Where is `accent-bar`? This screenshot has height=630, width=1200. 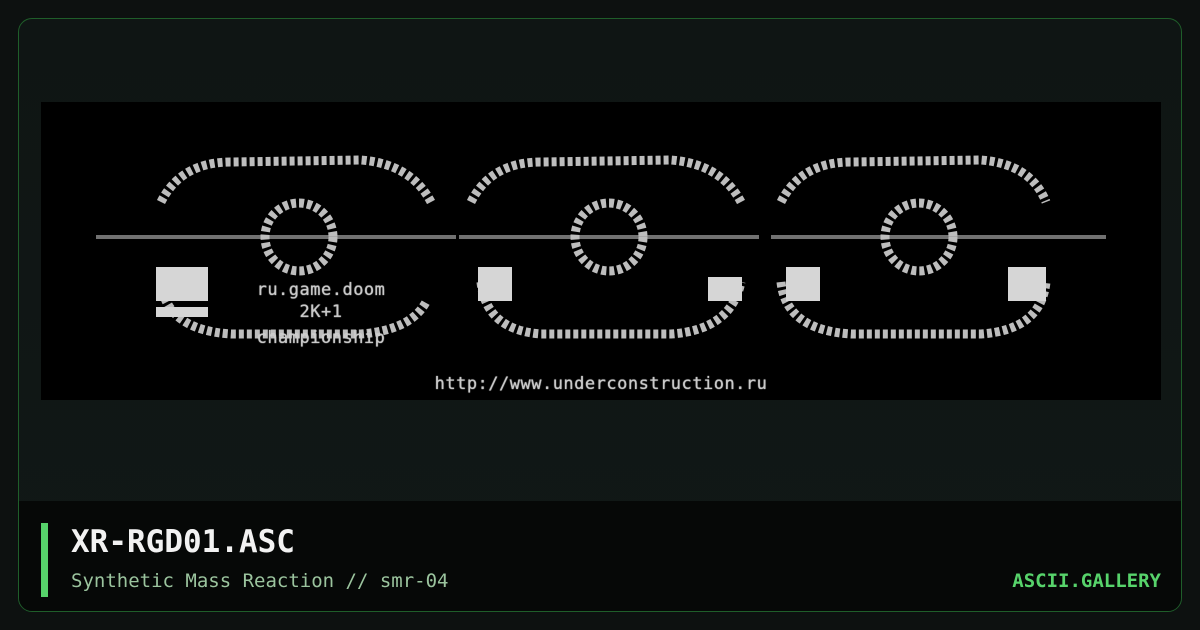
accent-bar is located at coordinates (44, 560).